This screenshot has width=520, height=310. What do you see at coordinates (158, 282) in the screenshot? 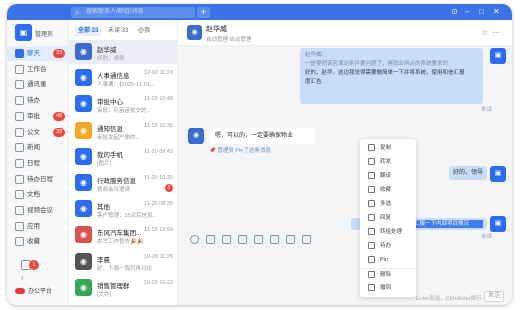
I see `conversation-time: 10-20 10:22` at bounding box center [158, 282].